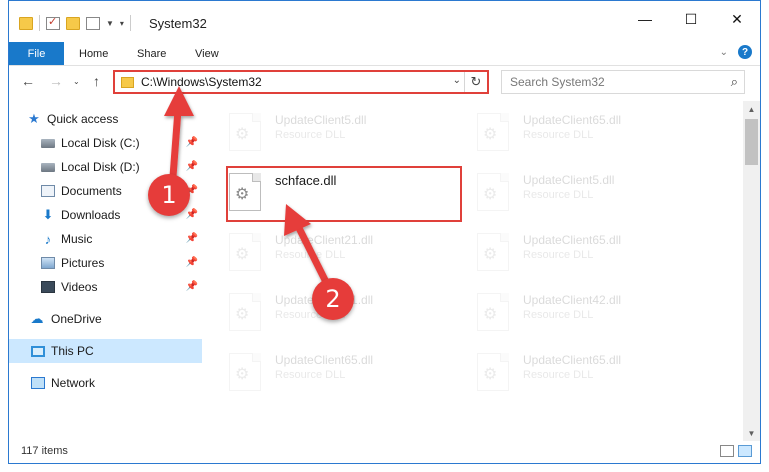  What do you see at coordinates (56, 81) in the screenshot?
I see `forward-icon: →` at bounding box center [56, 81].